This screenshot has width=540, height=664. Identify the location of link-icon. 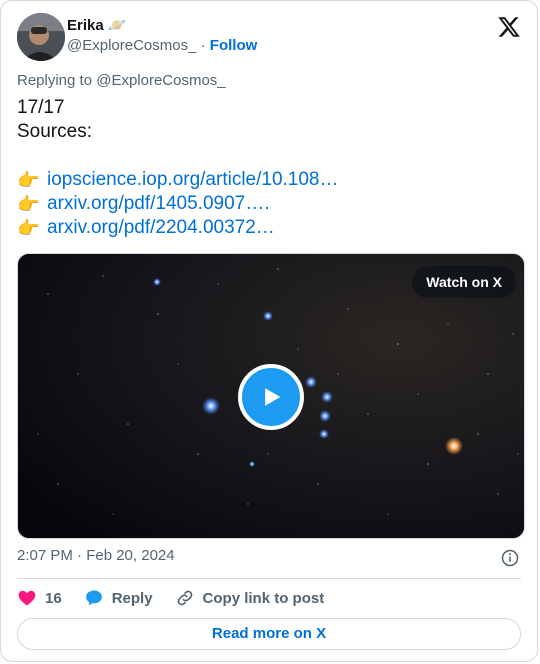
(184, 598).